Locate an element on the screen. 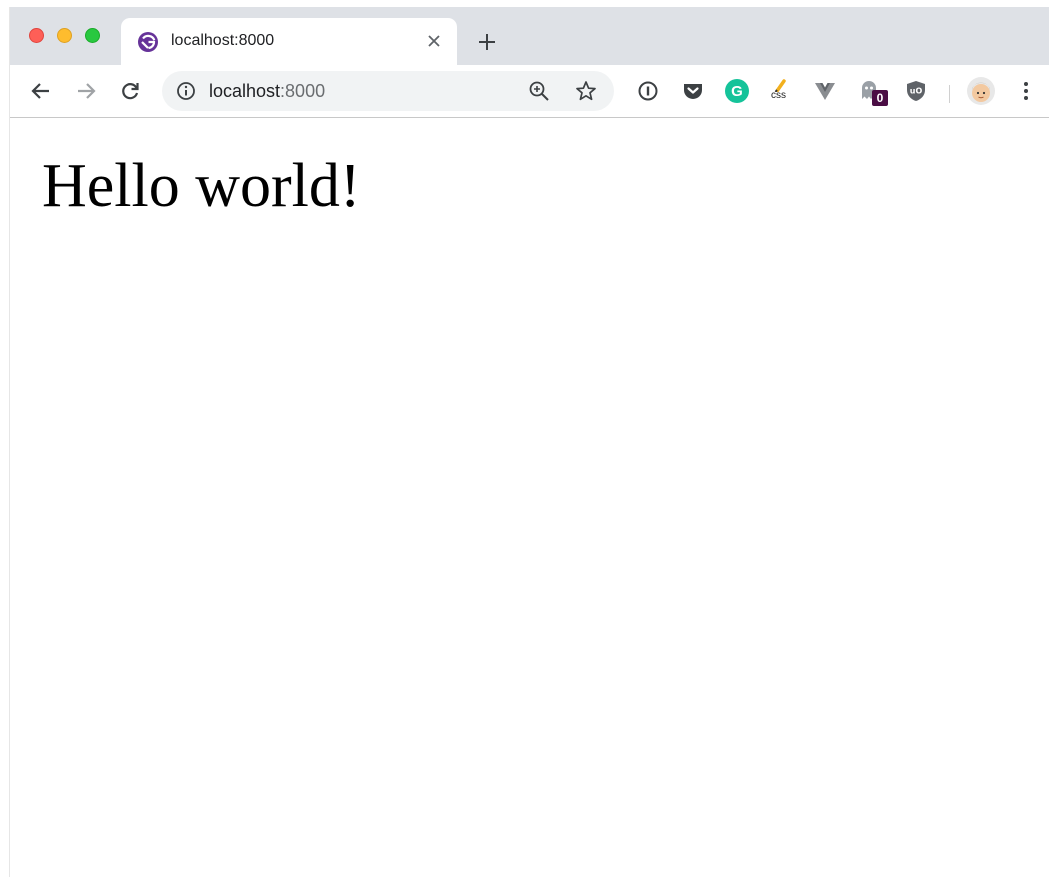  toolbar-divider is located at coordinates (949, 94).